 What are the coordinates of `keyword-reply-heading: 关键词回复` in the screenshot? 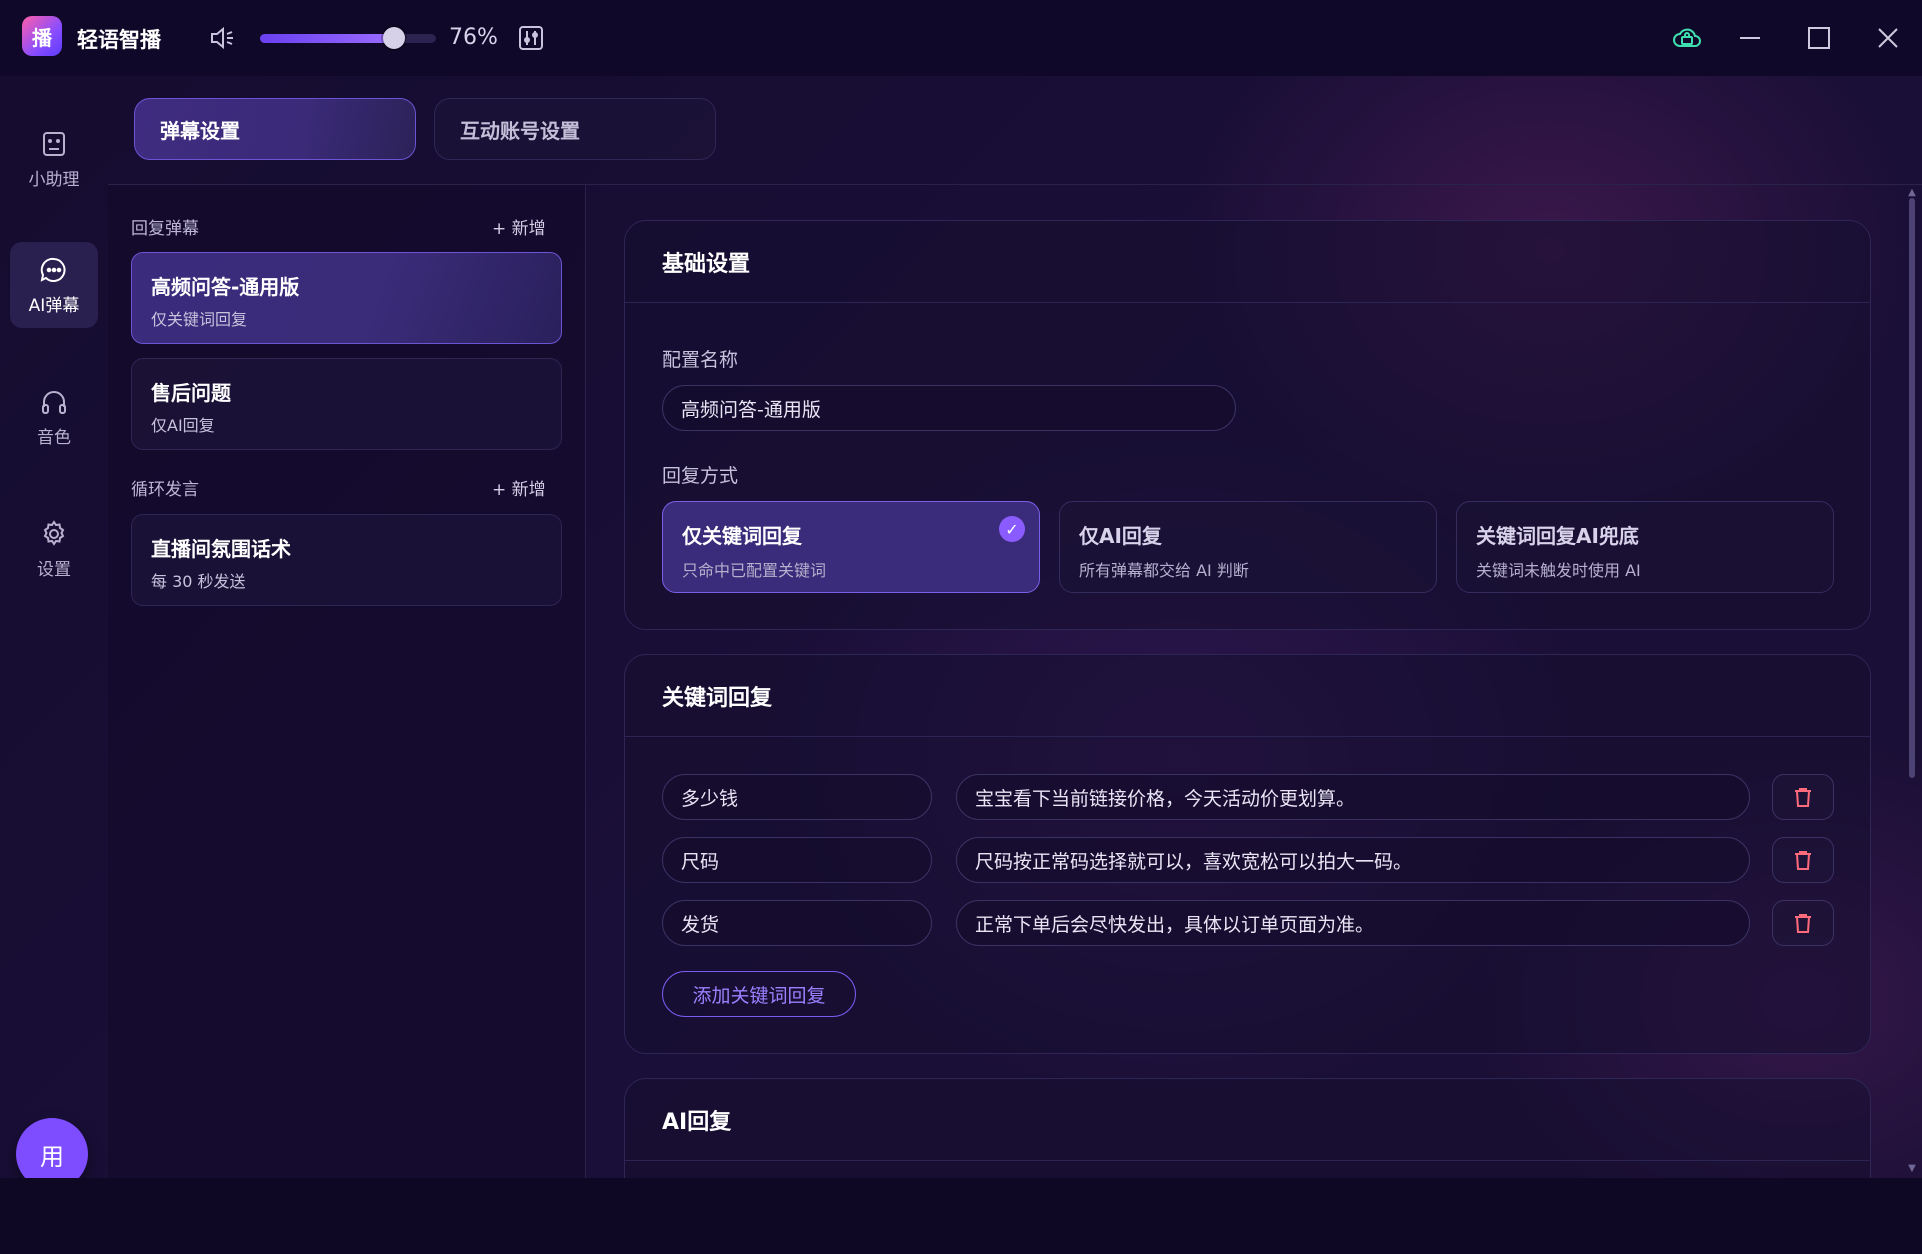 It's located at (1247, 696).